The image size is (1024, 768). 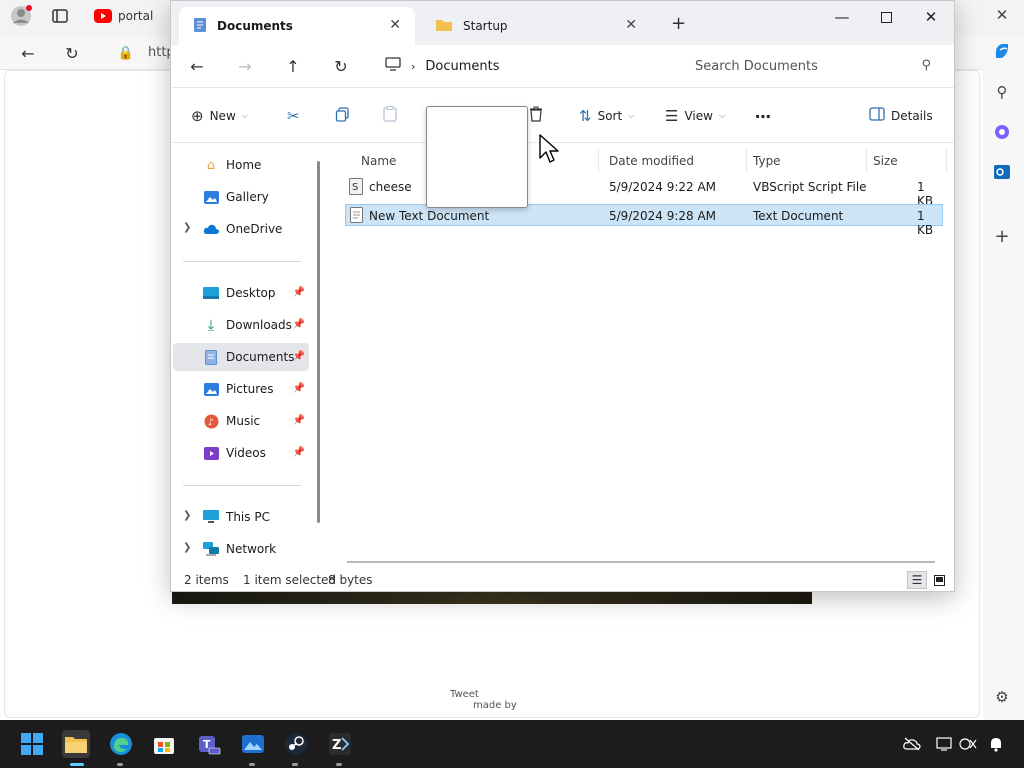 I want to click on new-button: ⊕ New ⌵, so click(x=219, y=116).